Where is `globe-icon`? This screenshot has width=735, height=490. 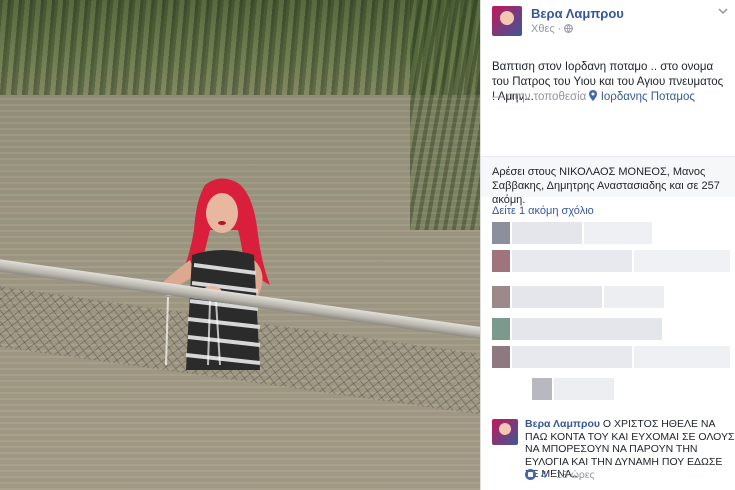
globe-icon is located at coordinates (569, 29).